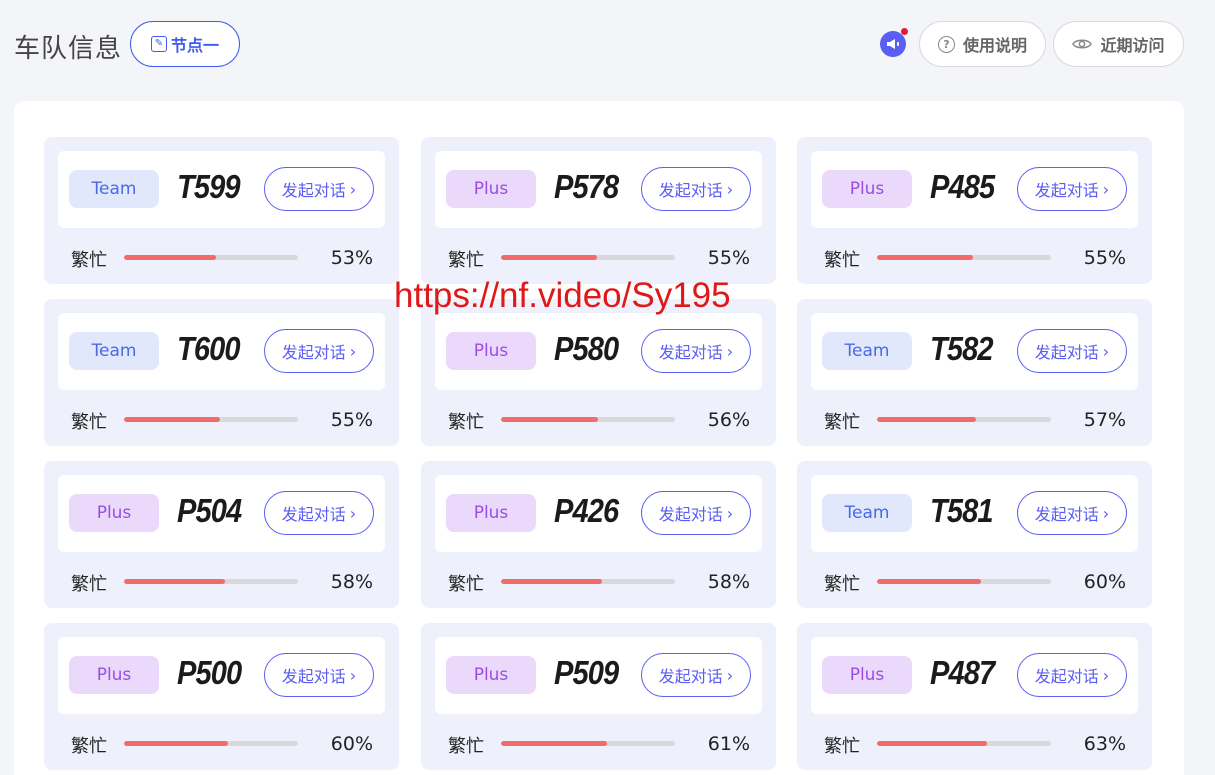  I want to click on help-button: ? 使用说明, so click(982, 44).